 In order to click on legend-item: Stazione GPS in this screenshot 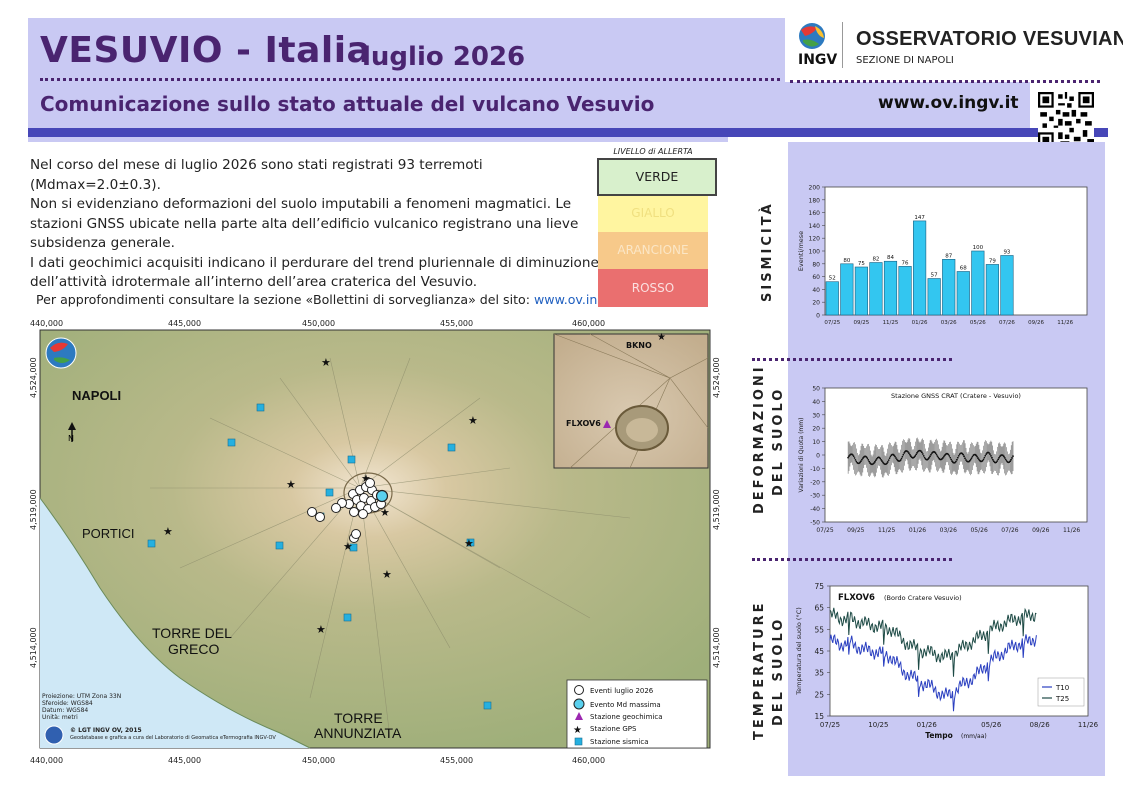, I will do `click(613, 729)`.